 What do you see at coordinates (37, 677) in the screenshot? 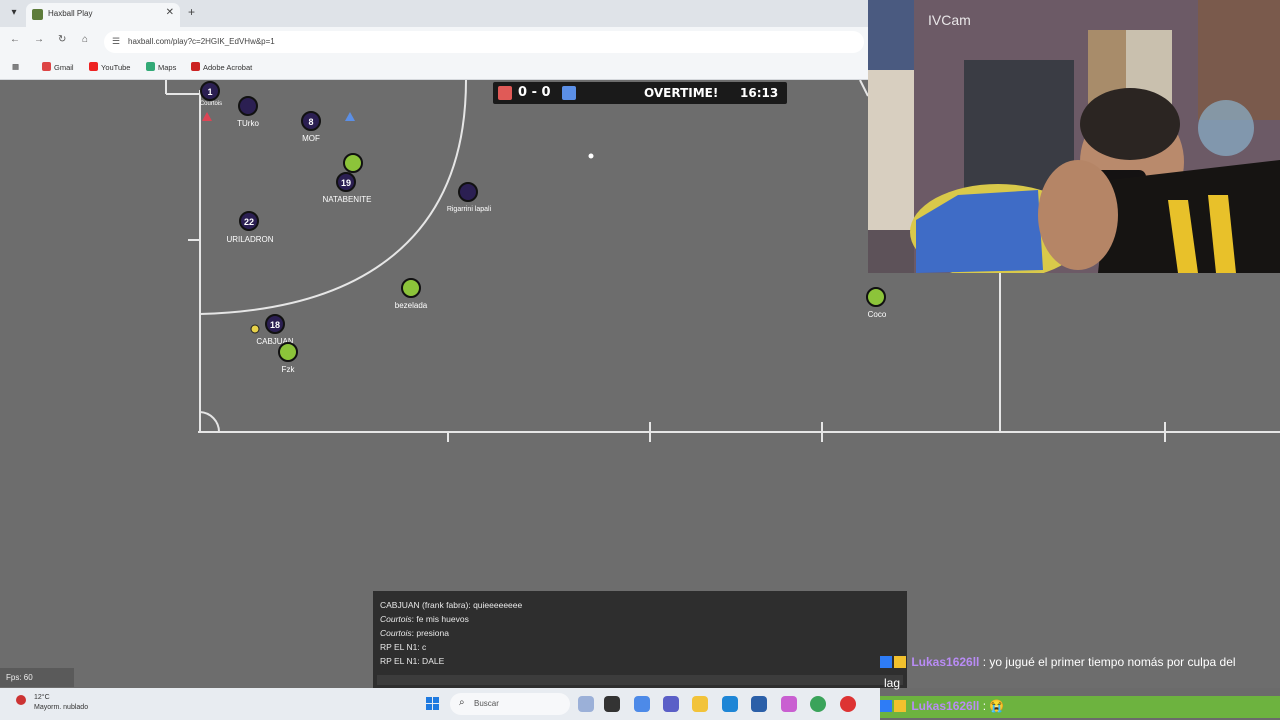
I see `fps-counter: Fps: 60` at bounding box center [37, 677].